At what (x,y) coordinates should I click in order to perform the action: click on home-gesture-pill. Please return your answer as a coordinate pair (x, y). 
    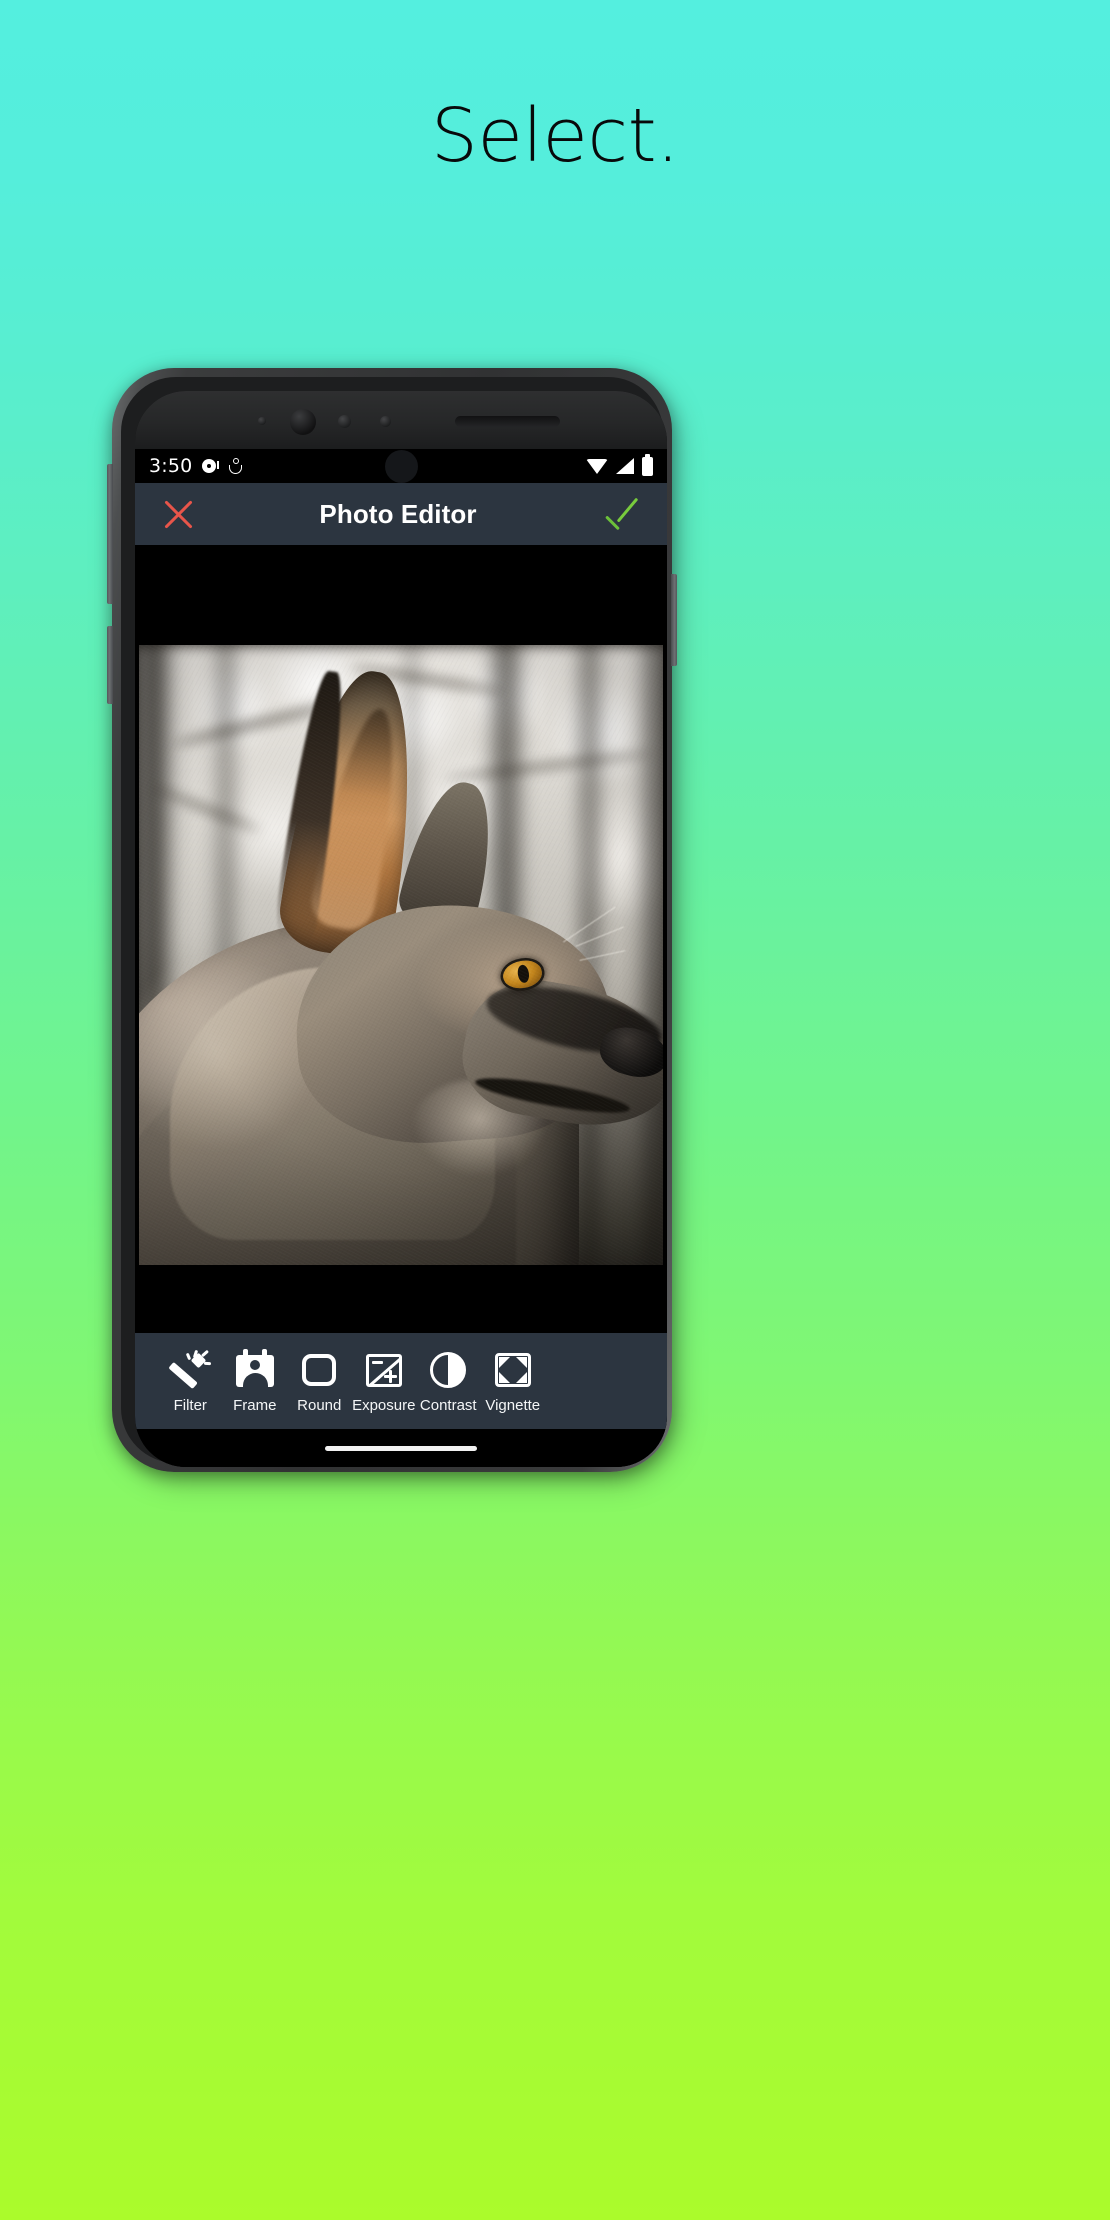
    Looking at the image, I should click on (401, 1448).